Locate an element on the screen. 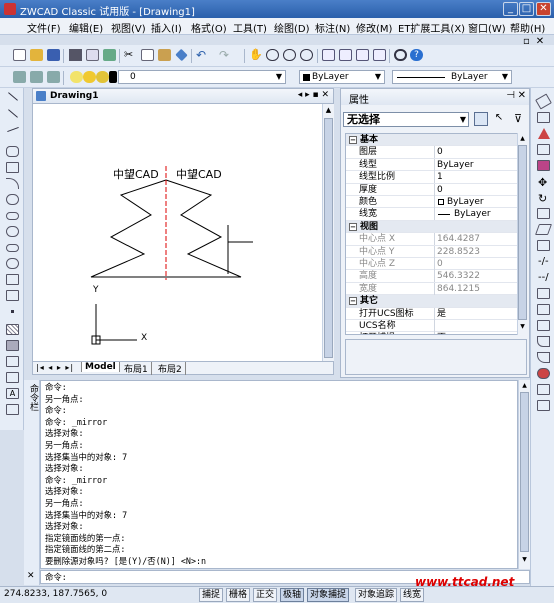  paste-icon is located at coordinates (164, 55).